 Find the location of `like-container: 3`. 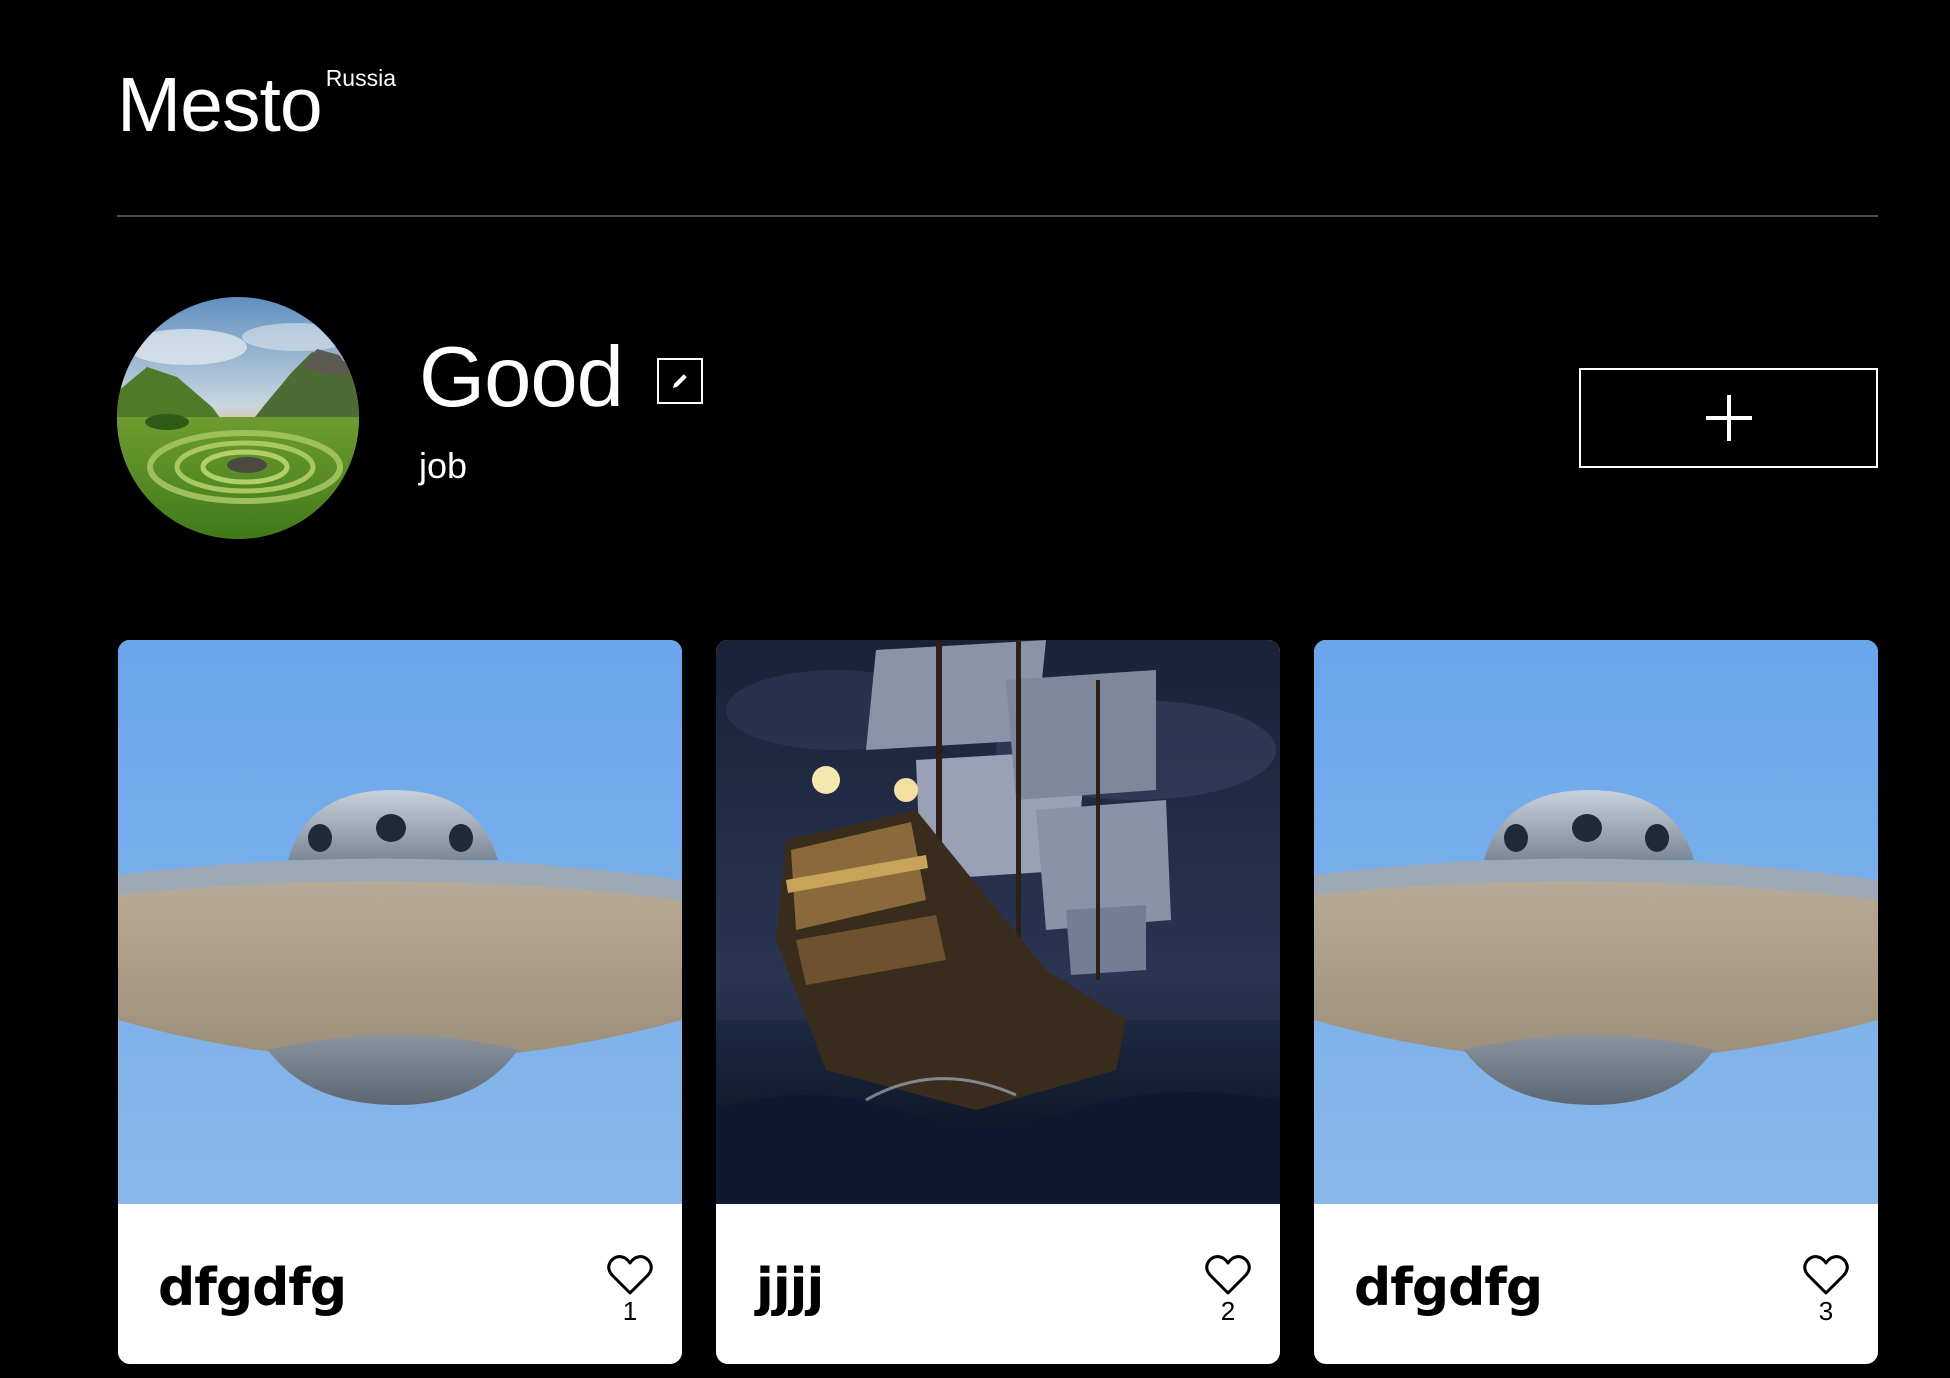

like-container: 3 is located at coordinates (1826, 1289).